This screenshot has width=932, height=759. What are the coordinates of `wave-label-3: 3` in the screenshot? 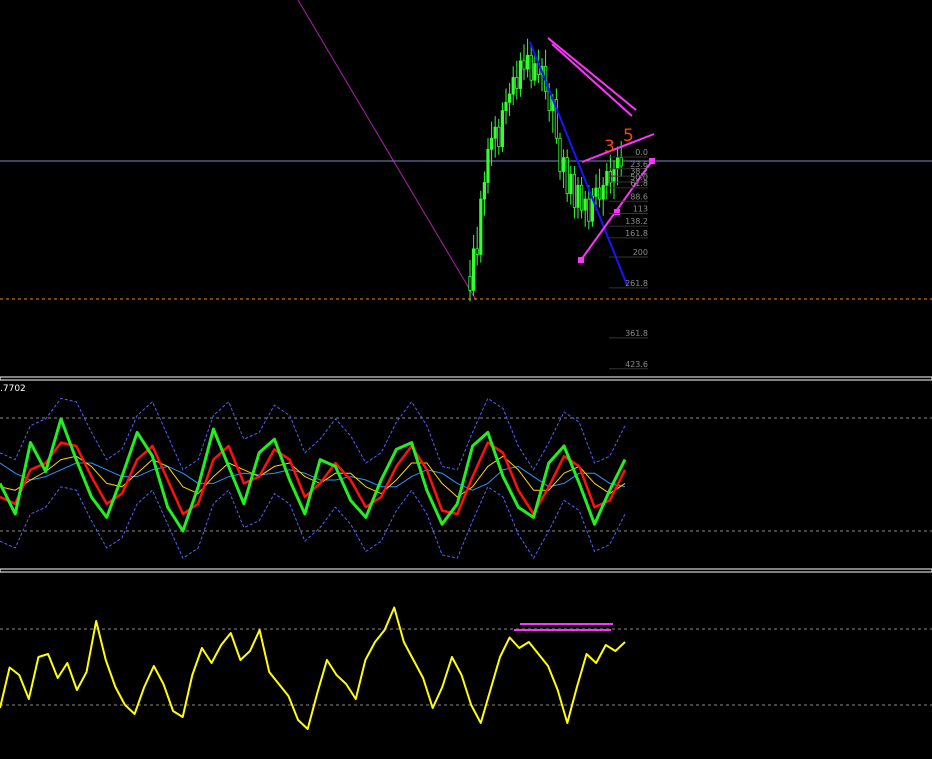 It's located at (609, 147).